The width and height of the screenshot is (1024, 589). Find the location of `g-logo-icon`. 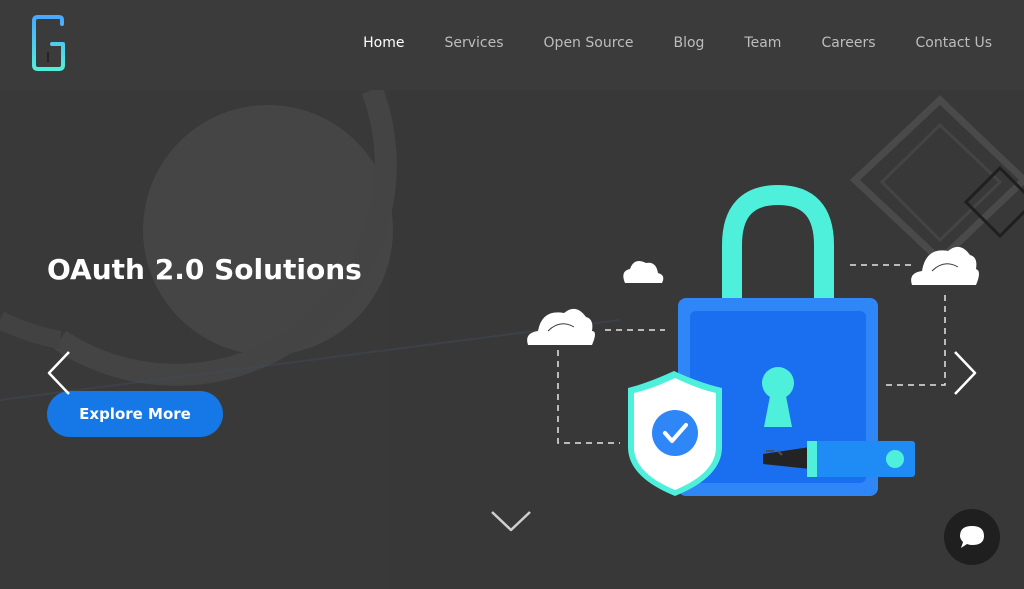

g-logo-icon is located at coordinates (49, 43).